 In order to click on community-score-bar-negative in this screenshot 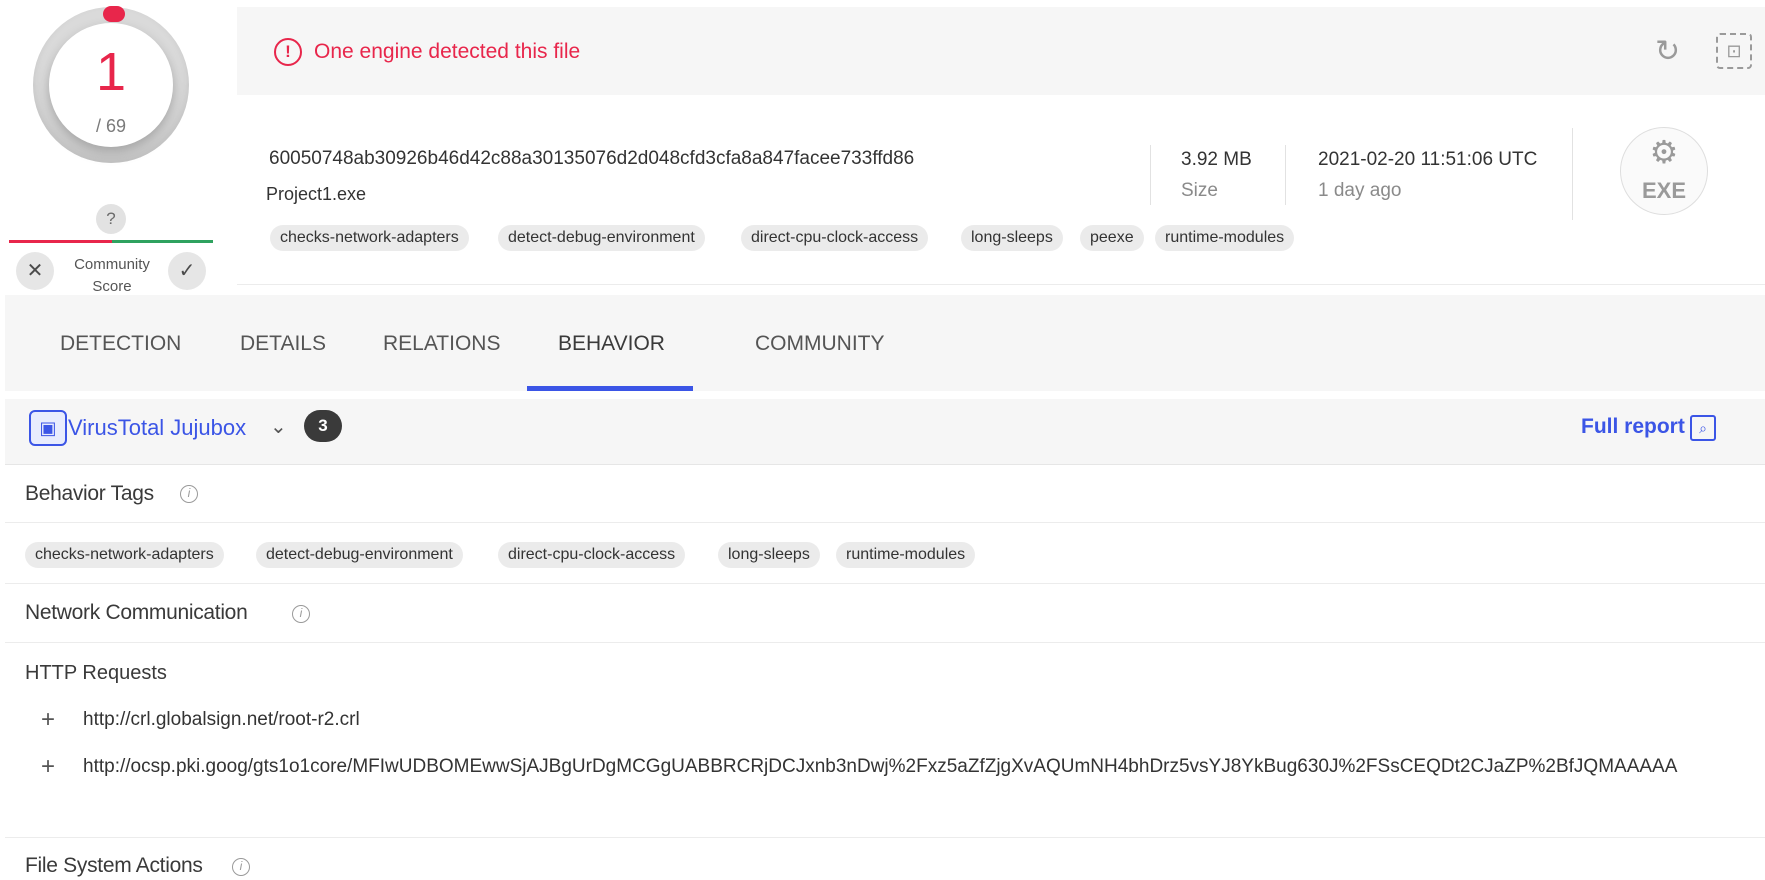, I will do `click(60, 241)`.